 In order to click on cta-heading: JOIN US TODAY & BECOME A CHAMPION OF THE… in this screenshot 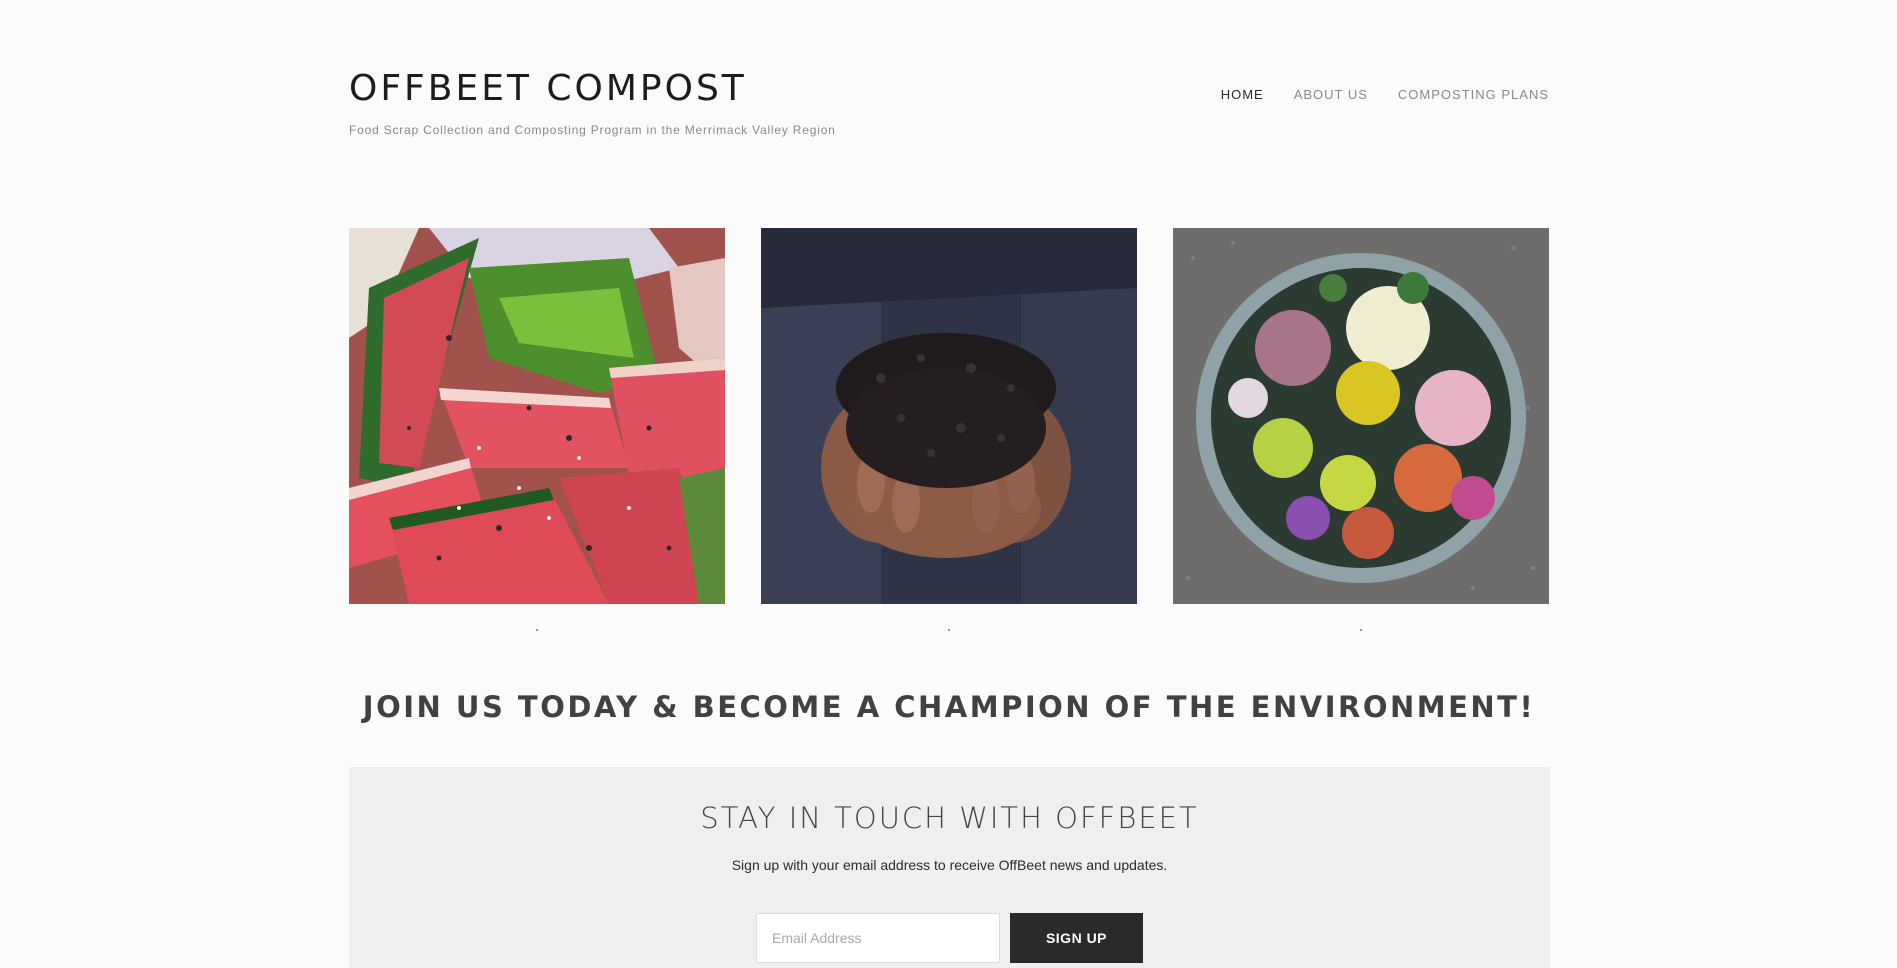, I will do `click(949, 707)`.